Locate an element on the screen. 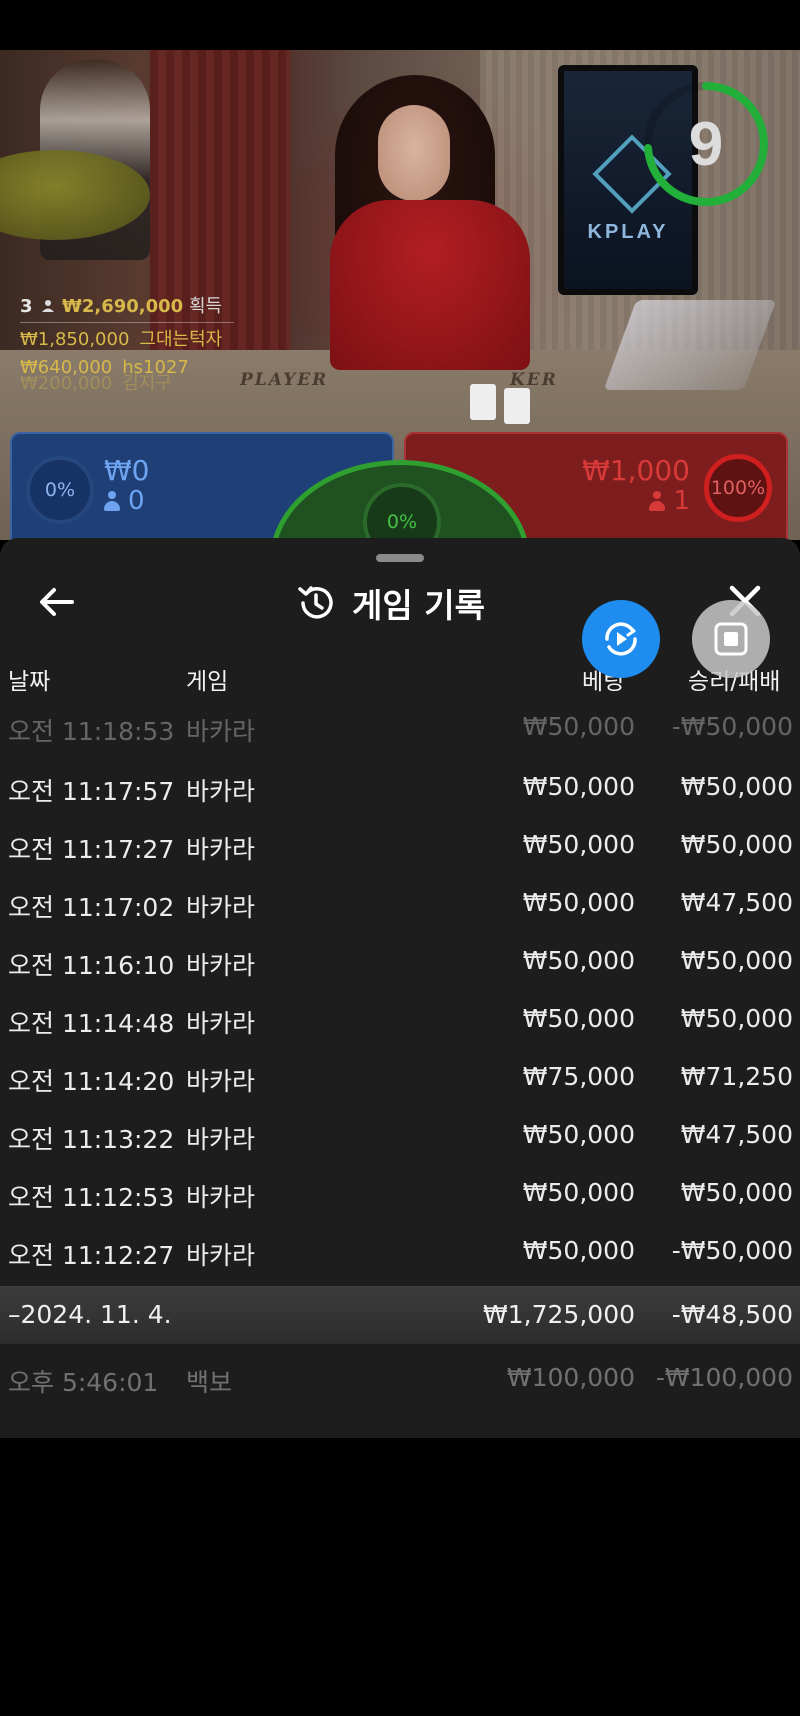  winner-name: 김지구 is located at coordinates (147, 383).